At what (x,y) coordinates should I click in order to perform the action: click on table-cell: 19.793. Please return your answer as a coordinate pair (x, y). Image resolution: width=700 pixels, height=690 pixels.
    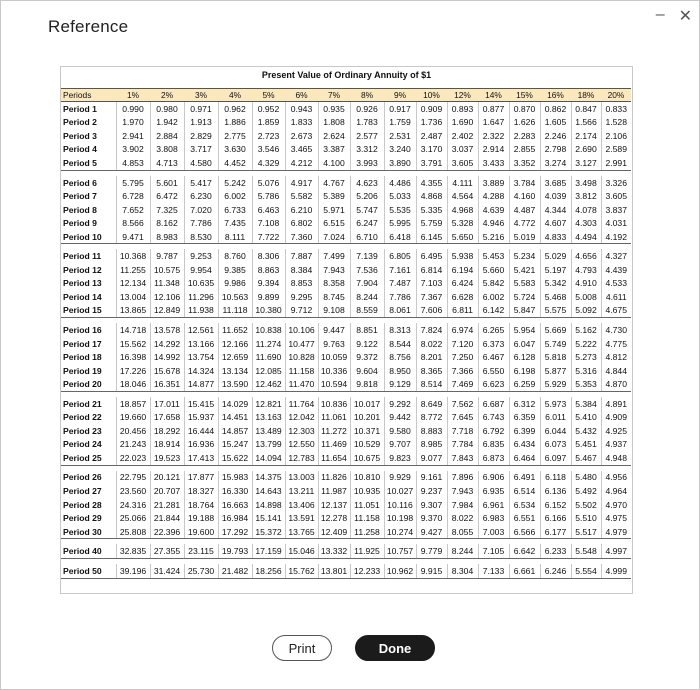
    Looking at the image, I should click on (234, 551).